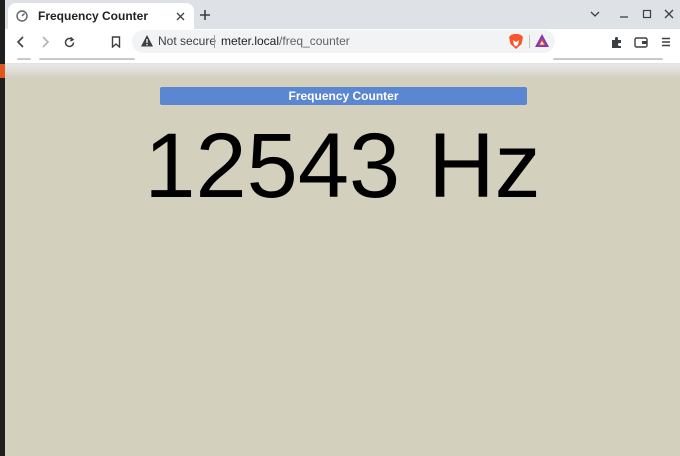 The height and width of the screenshot is (456, 680). I want to click on extensions-icon, so click(616, 42).